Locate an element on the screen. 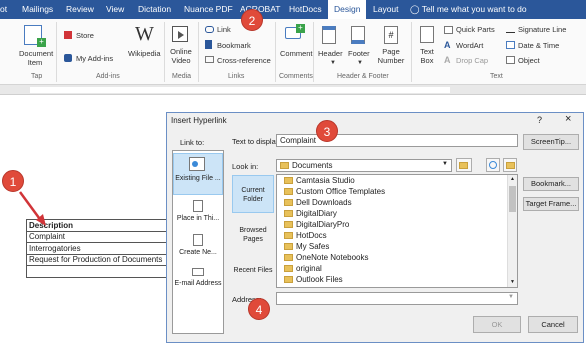  tab-partial: ot is located at coordinates (3, 9).